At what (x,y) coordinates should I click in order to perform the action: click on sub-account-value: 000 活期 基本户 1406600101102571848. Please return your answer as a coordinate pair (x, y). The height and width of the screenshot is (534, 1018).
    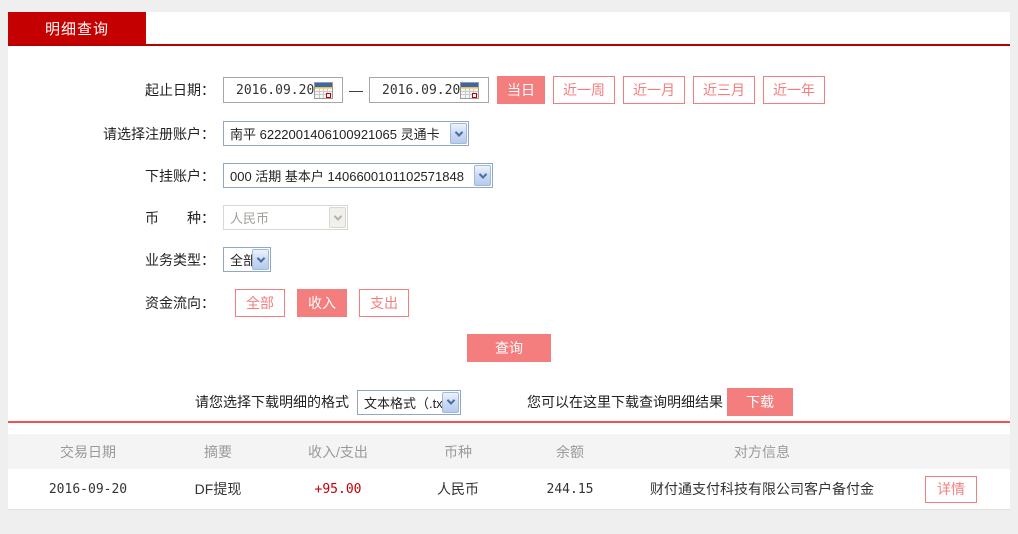
    Looking at the image, I should click on (347, 176).